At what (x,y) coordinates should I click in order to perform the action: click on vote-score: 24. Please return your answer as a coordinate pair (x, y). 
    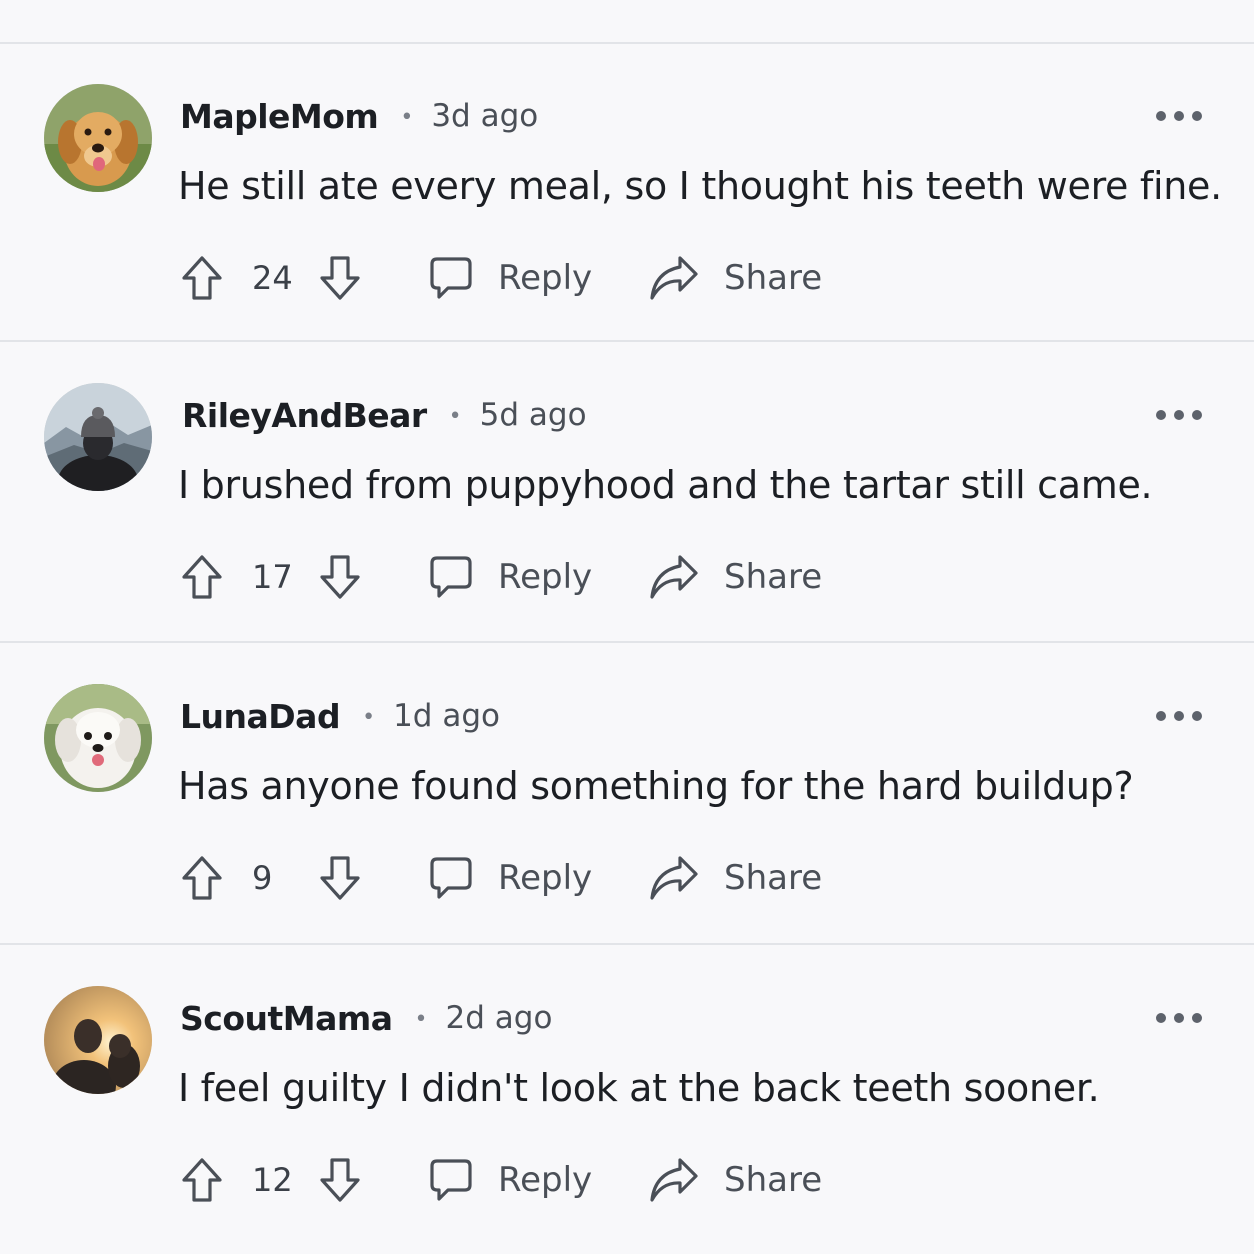
    Looking at the image, I should click on (272, 278).